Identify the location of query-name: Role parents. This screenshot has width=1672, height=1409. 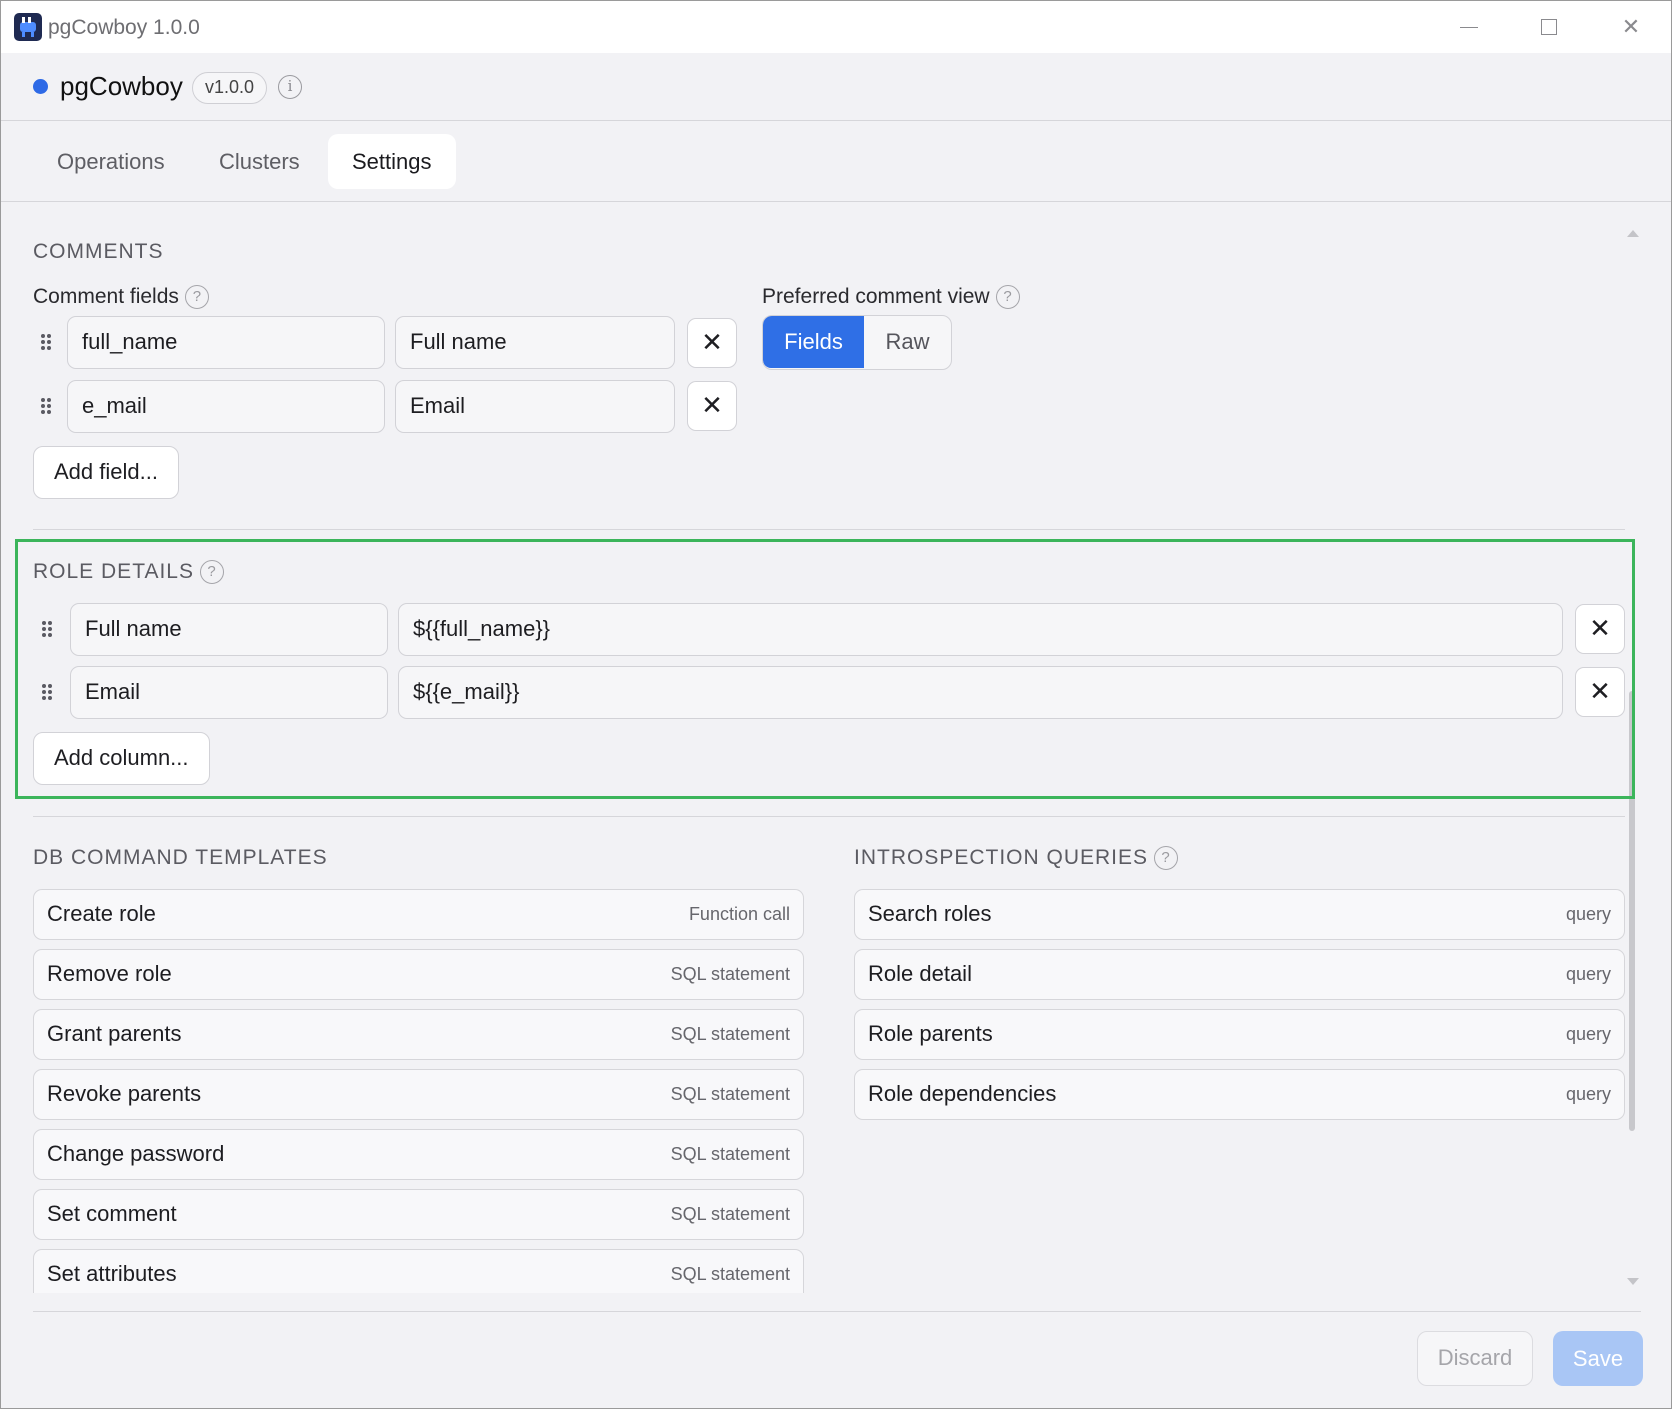
(930, 1033).